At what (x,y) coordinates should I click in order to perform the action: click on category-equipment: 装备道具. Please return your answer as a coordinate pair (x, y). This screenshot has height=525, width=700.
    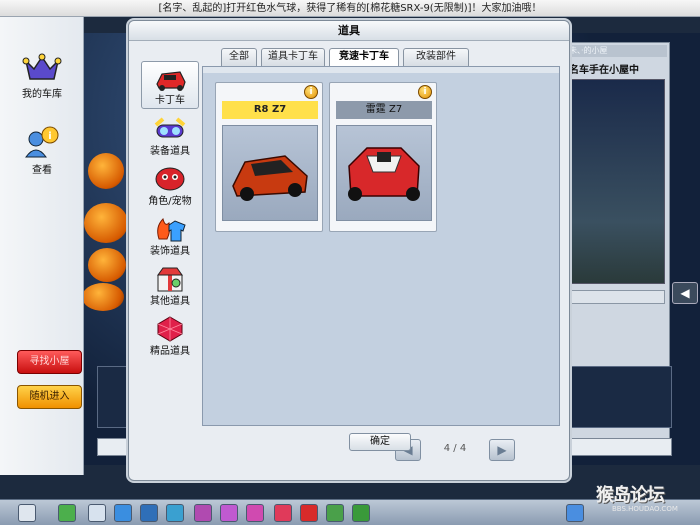
    Looking at the image, I should click on (170, 135).